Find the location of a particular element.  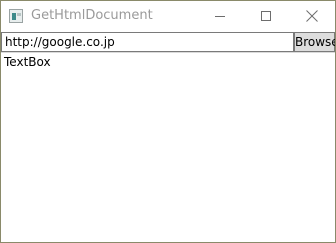

title-bar: GetHtmlDocument is located at coordinates (168, 16).